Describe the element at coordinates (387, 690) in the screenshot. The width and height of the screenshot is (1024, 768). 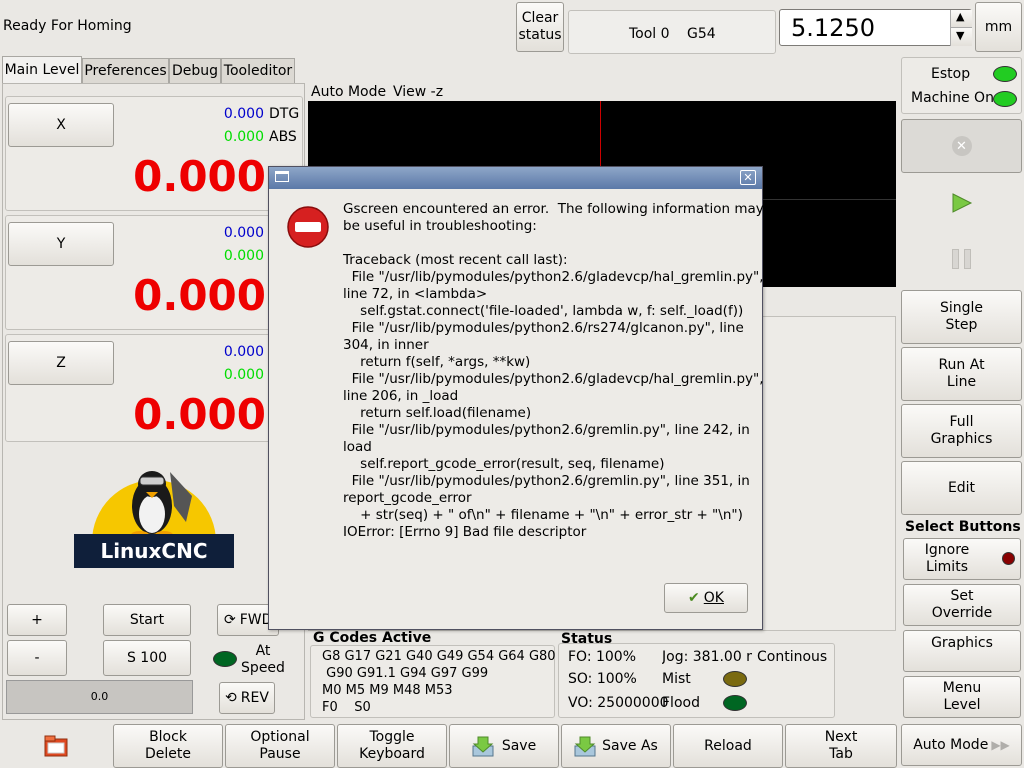
I see `gcodes-line-3: M0 M5 M9 M48 M53` at that location.